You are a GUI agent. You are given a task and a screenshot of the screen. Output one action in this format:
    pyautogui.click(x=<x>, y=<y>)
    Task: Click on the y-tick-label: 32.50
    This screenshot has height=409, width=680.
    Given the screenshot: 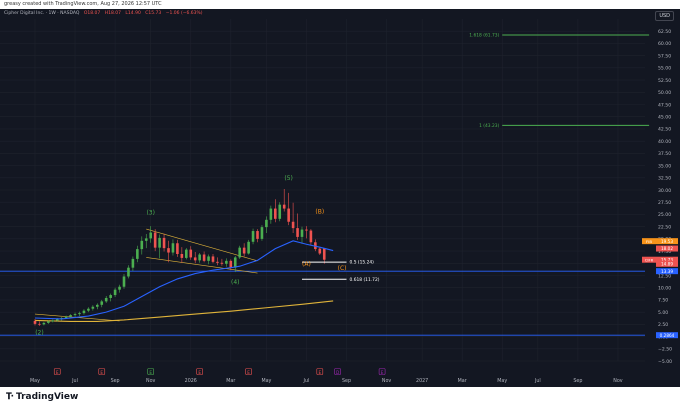 What is the action you would take?
    pyautogui.click(x=664, y=179)
    